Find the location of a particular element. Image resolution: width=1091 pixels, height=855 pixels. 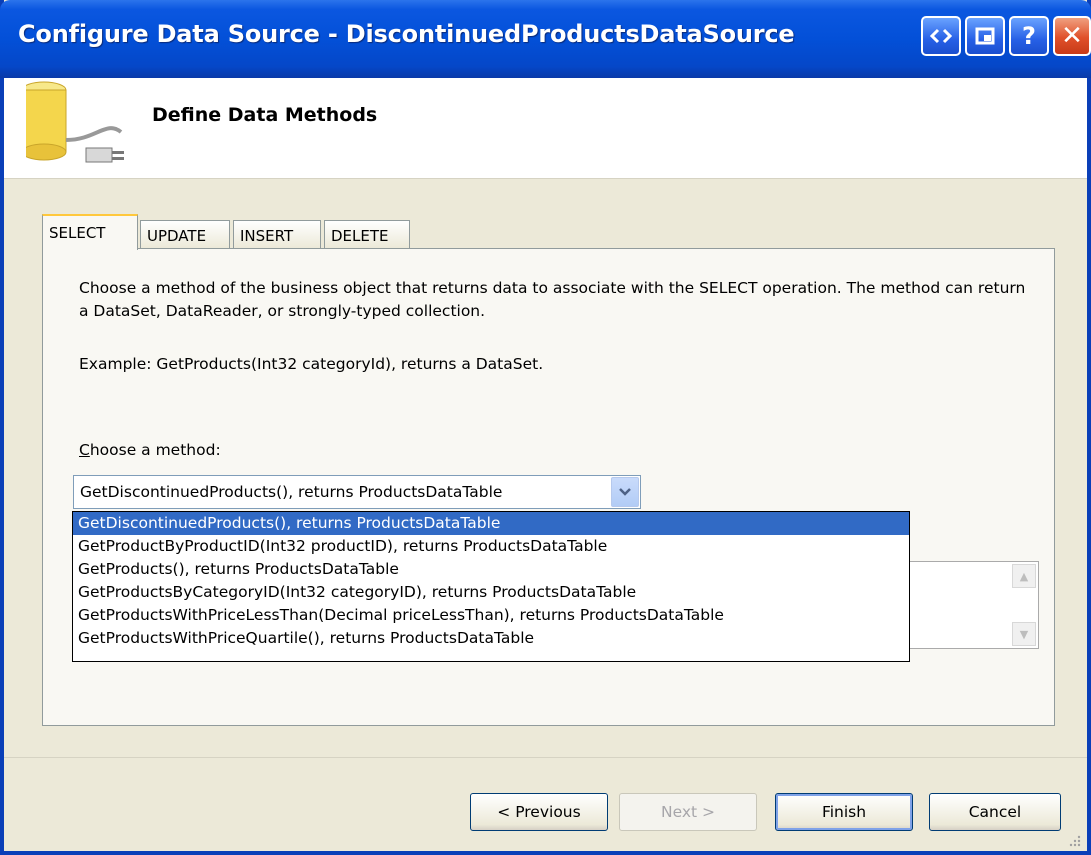

cancel-button: Cancel is located at coordinates (995, 812).